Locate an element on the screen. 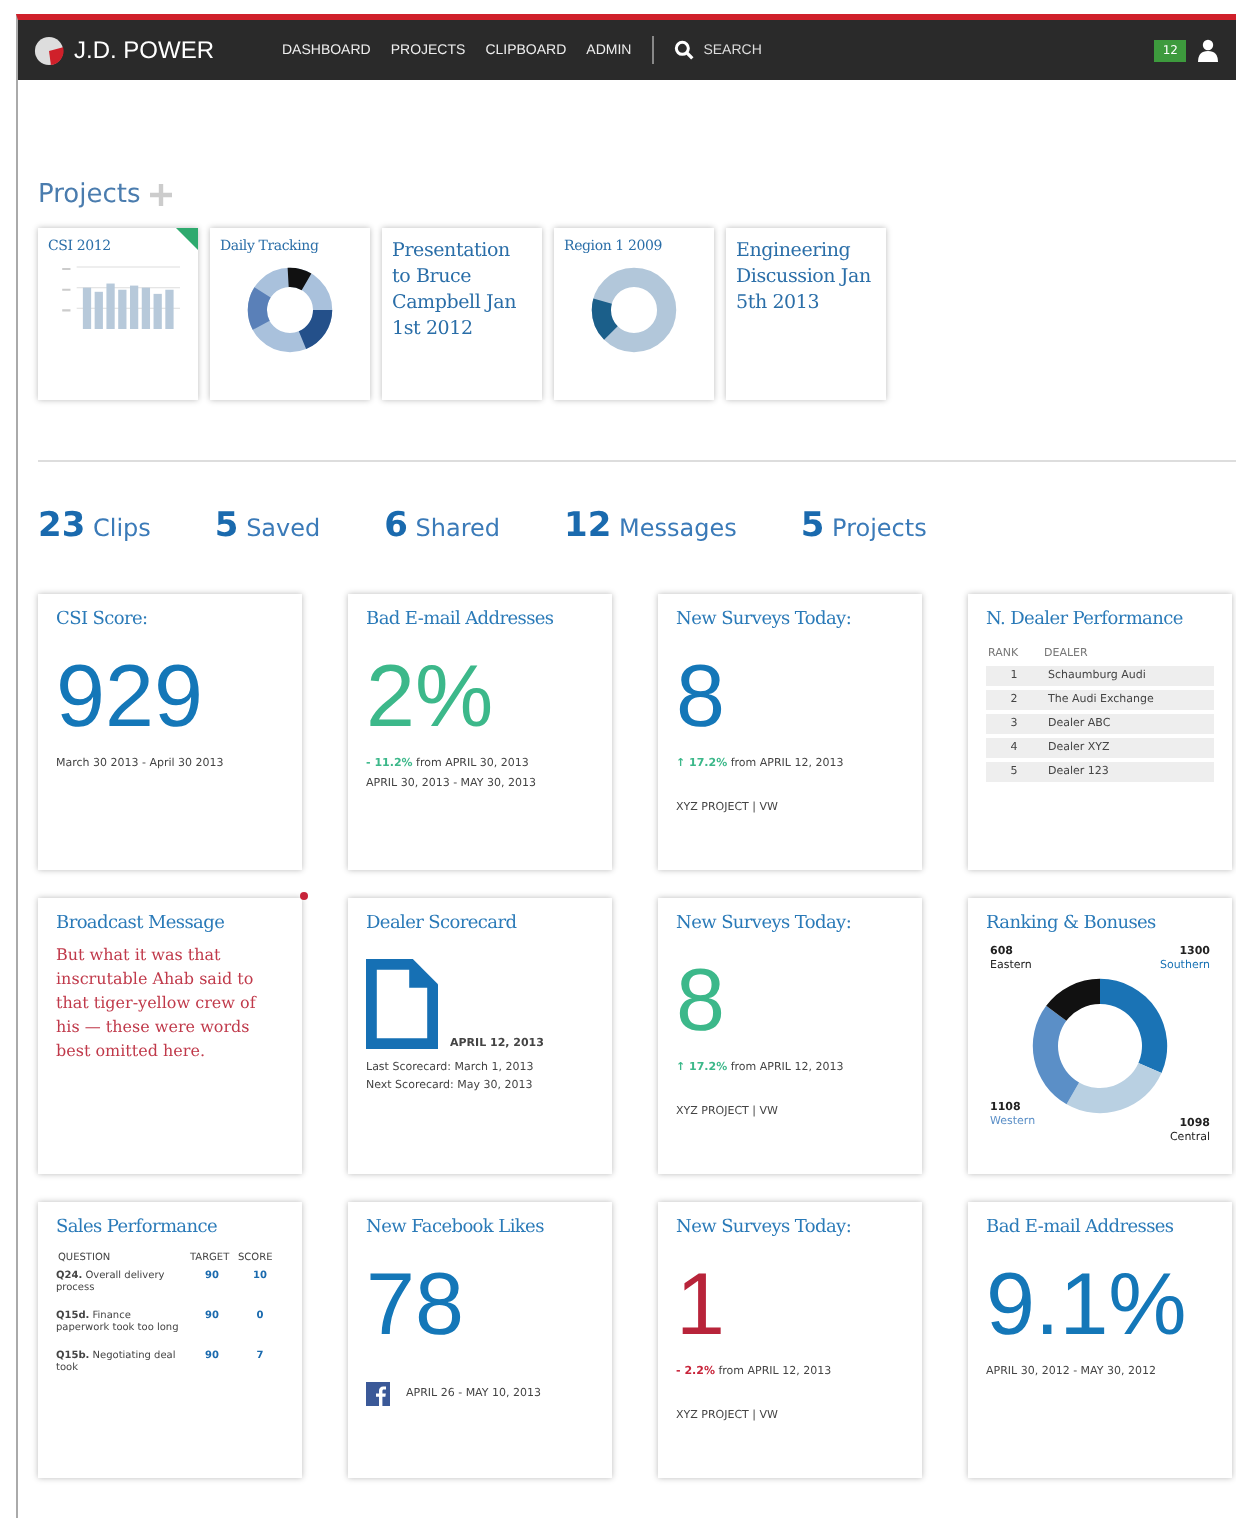 The height and width of the screenshot is (1518, 1236). card-title: Dealer Scorecard is located at coordinates (442, 924).